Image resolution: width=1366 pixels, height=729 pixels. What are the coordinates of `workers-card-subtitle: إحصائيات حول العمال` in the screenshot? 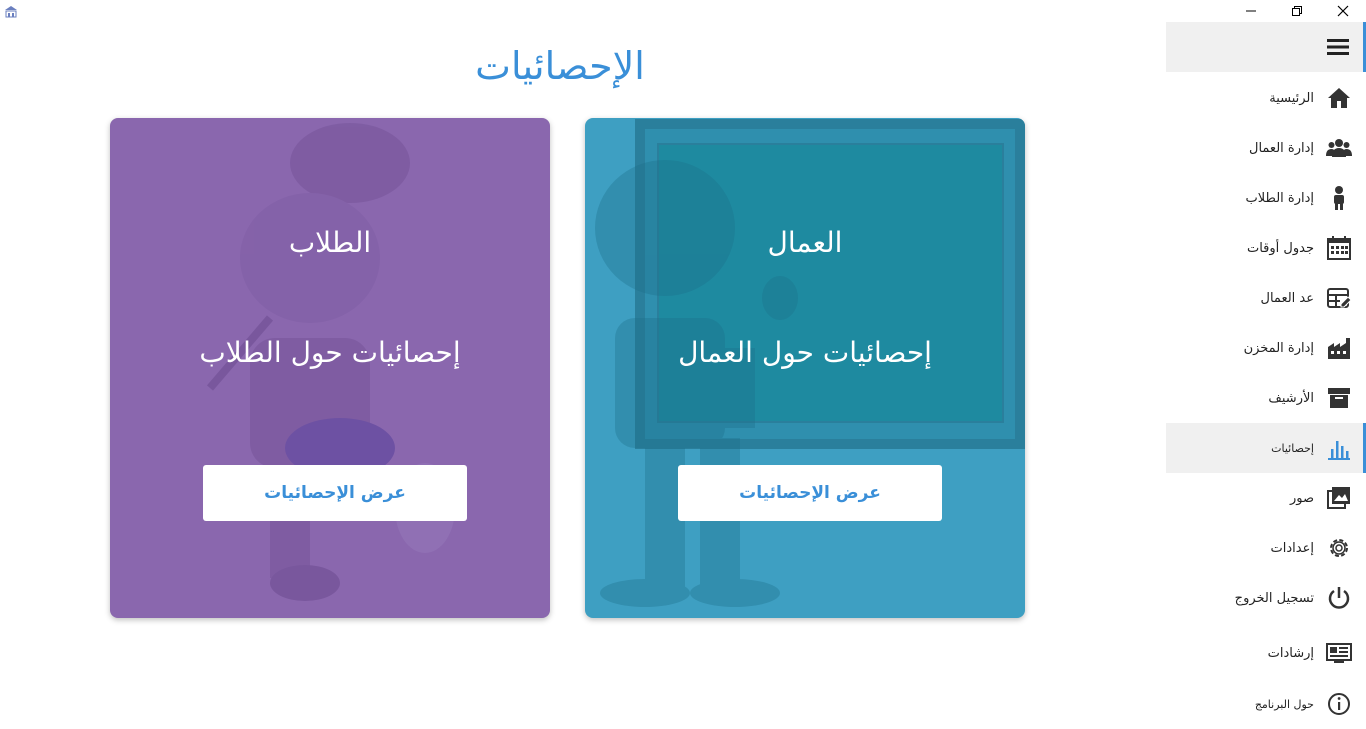 It's located at (805, 352).